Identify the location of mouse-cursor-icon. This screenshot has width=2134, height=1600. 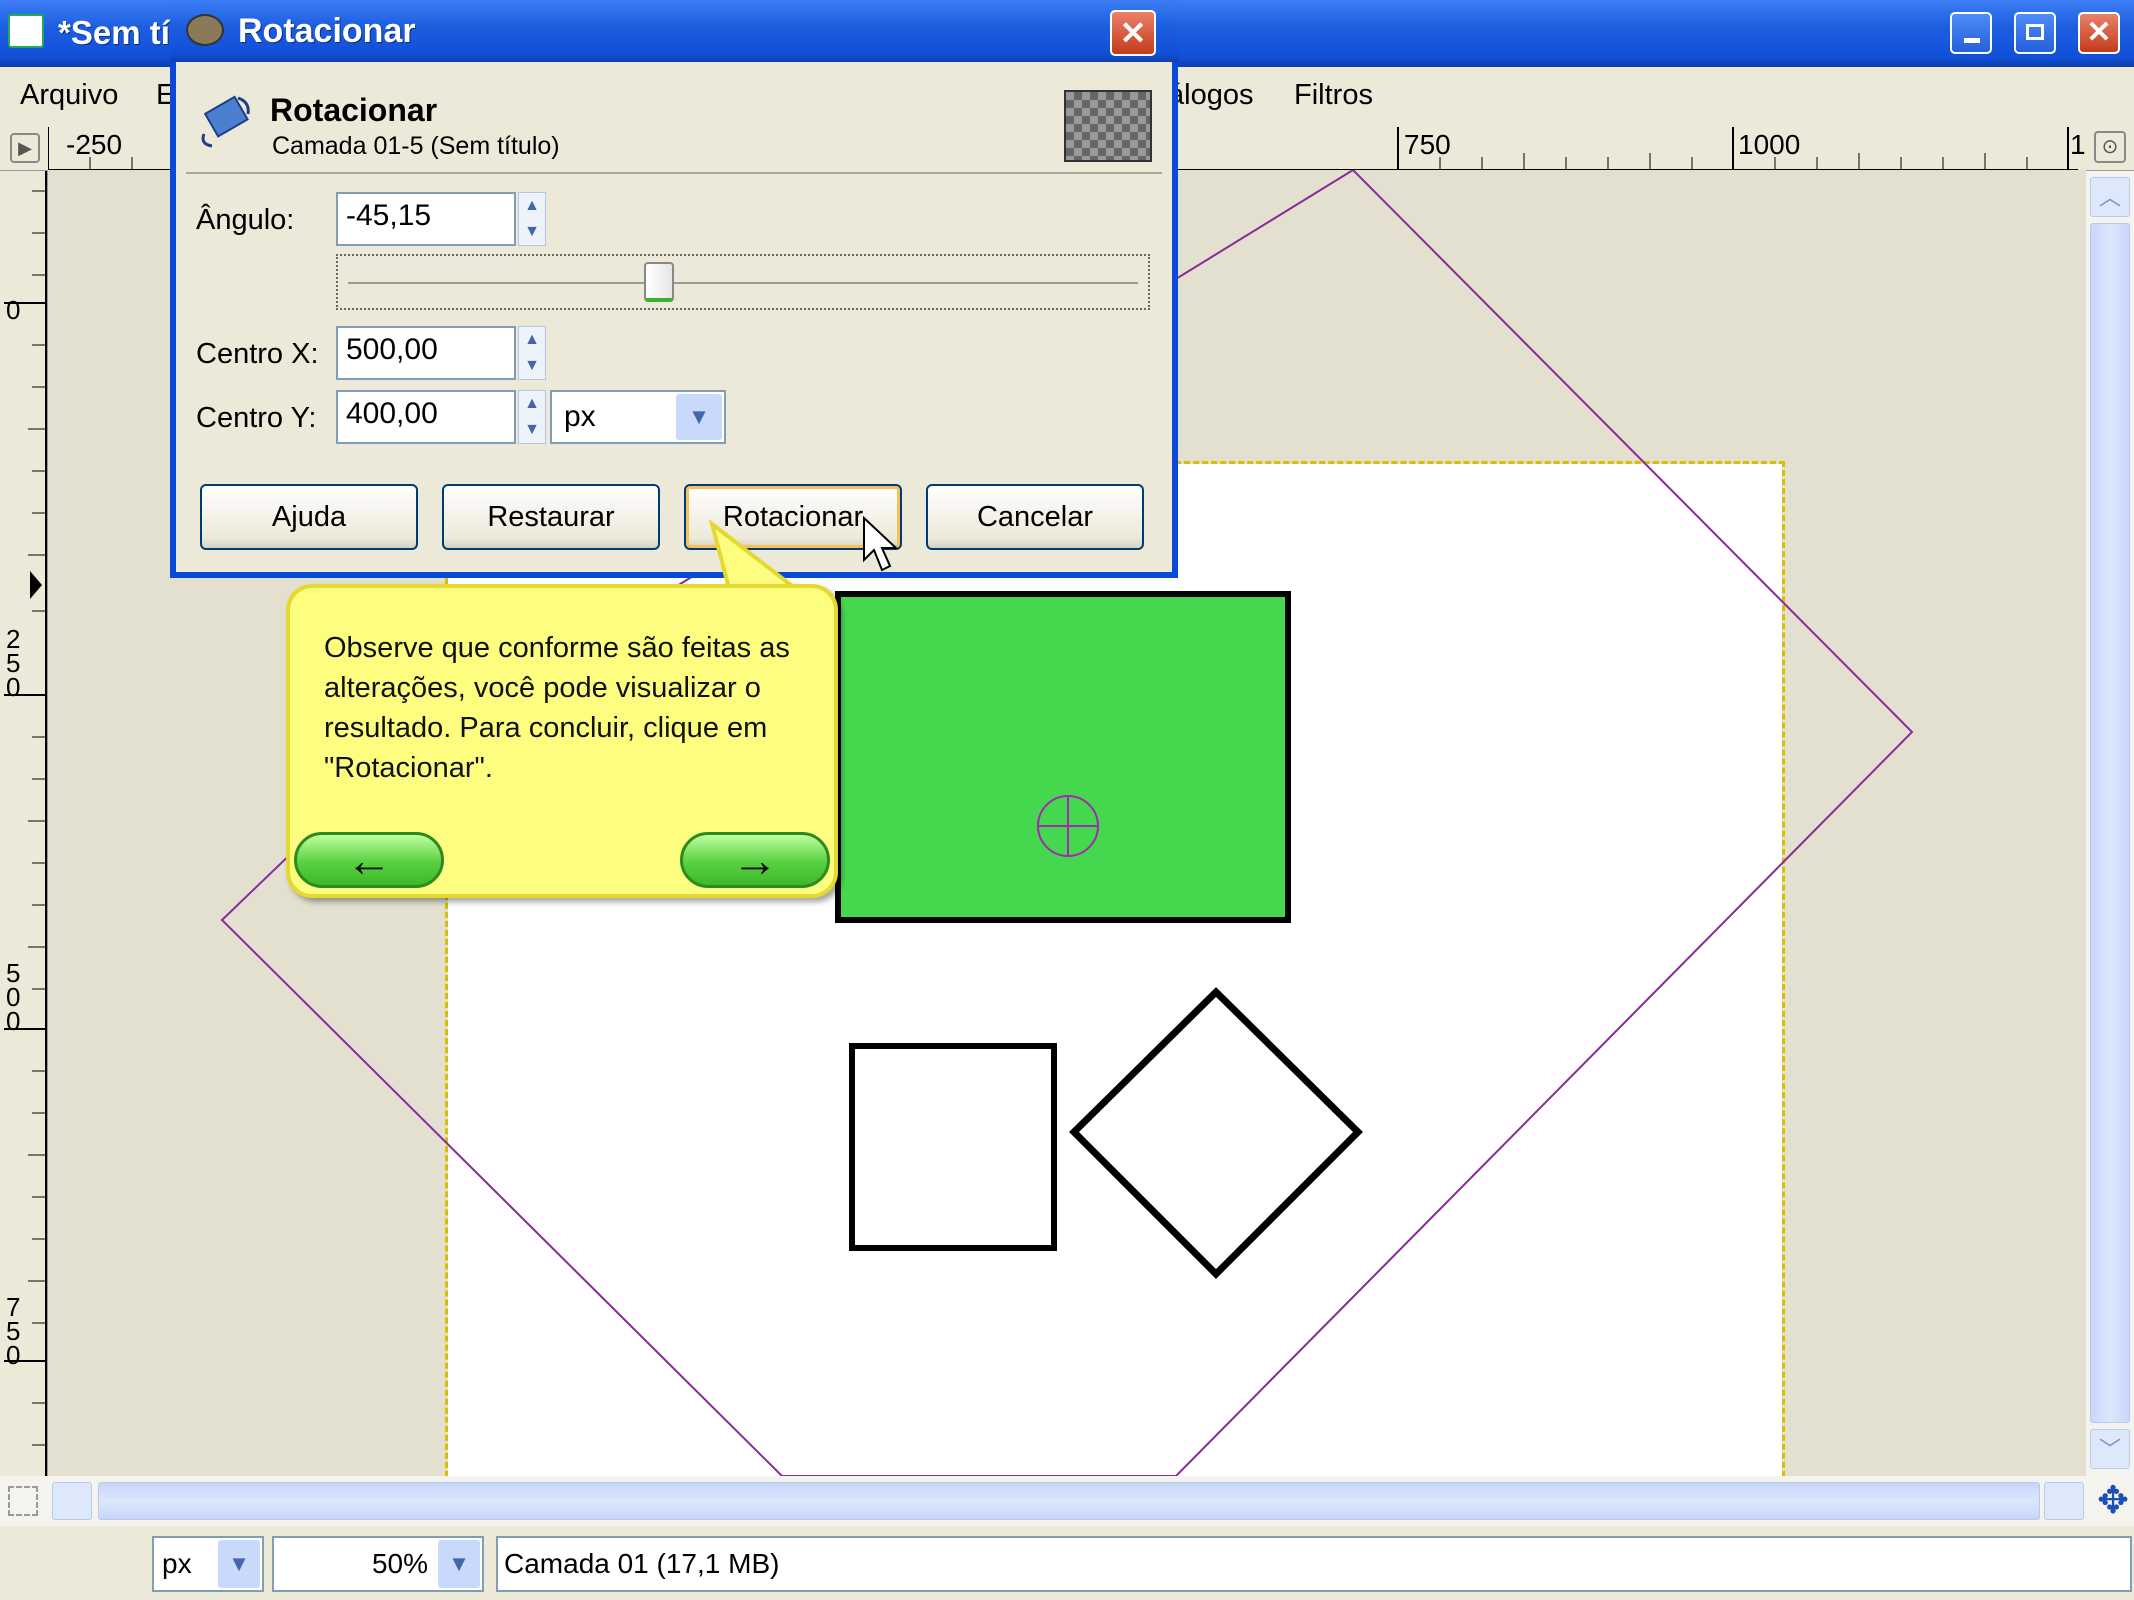
(881, 544).